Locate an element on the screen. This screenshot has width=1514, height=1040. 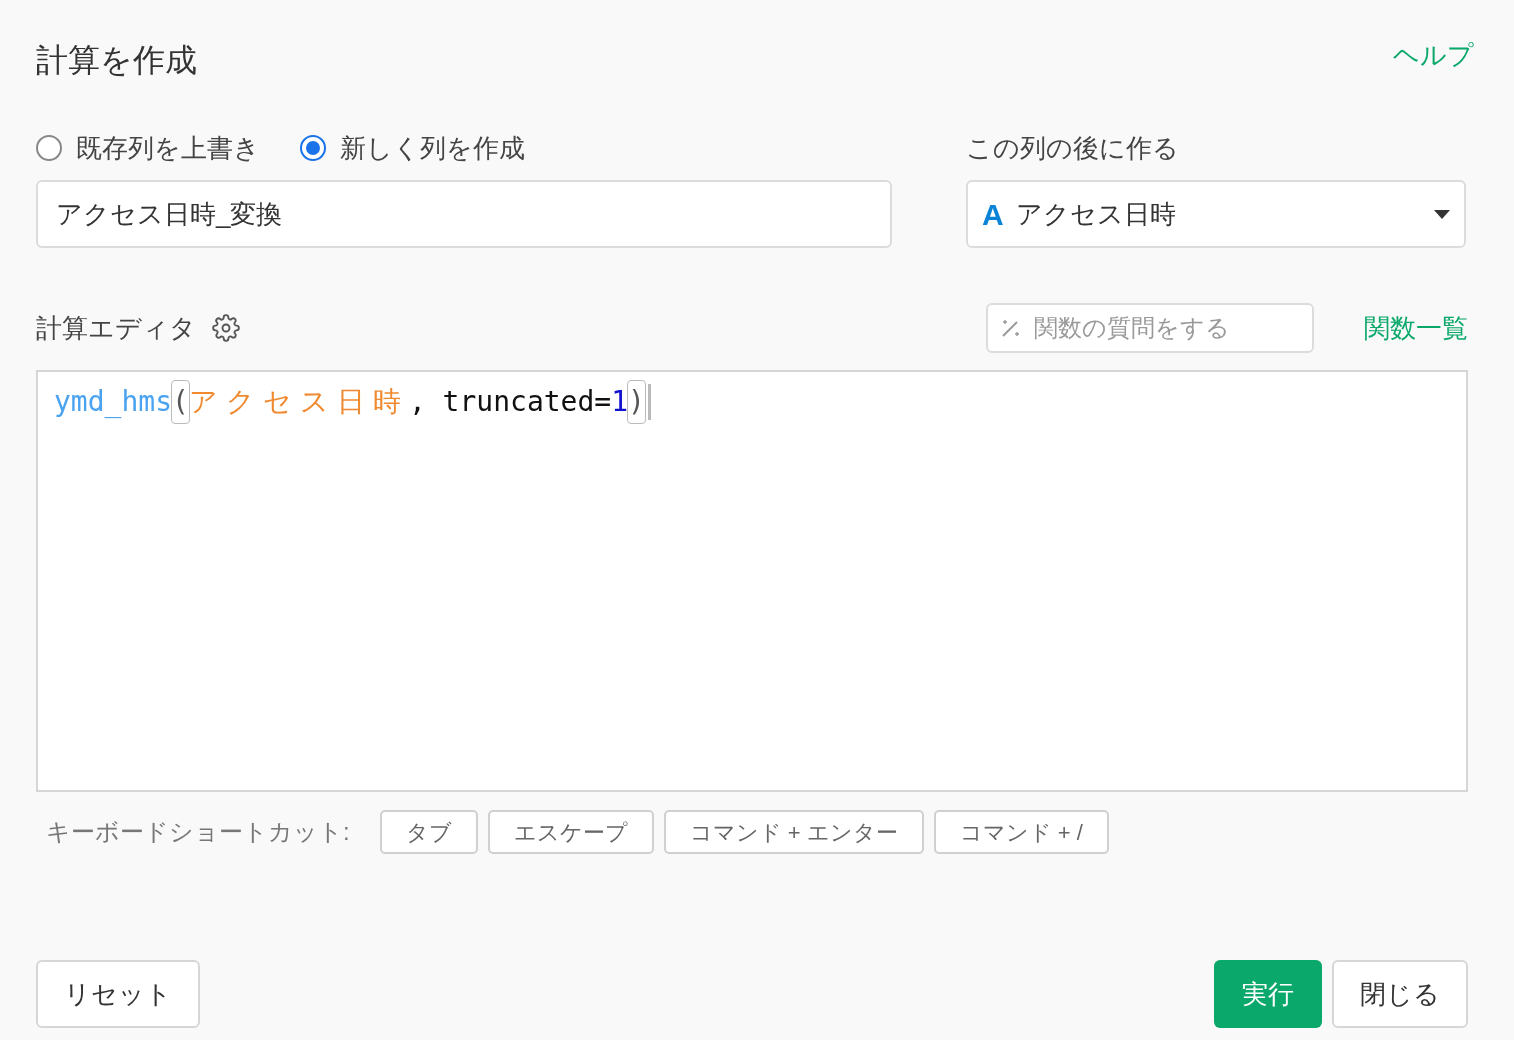
caret-icon is located at coordinates (1442, 214).